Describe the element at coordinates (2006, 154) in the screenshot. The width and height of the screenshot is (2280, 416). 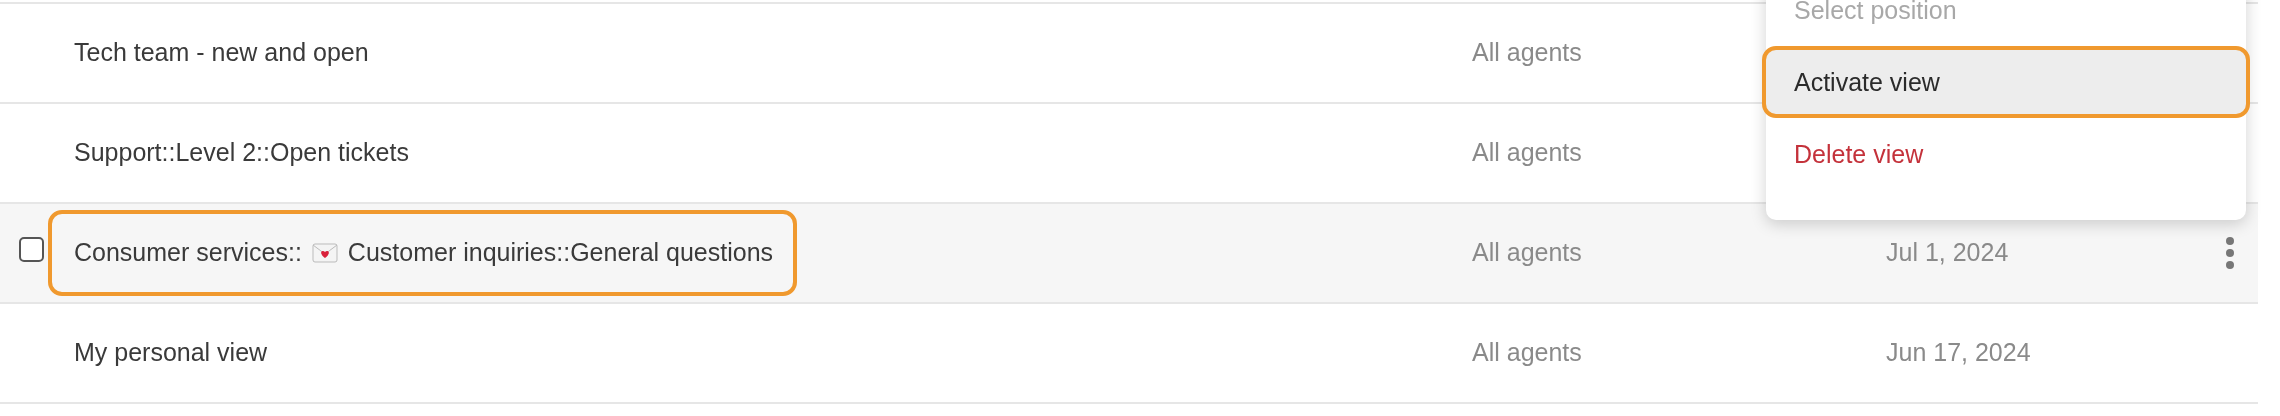
I see `menu-item: Delete view` at that location.